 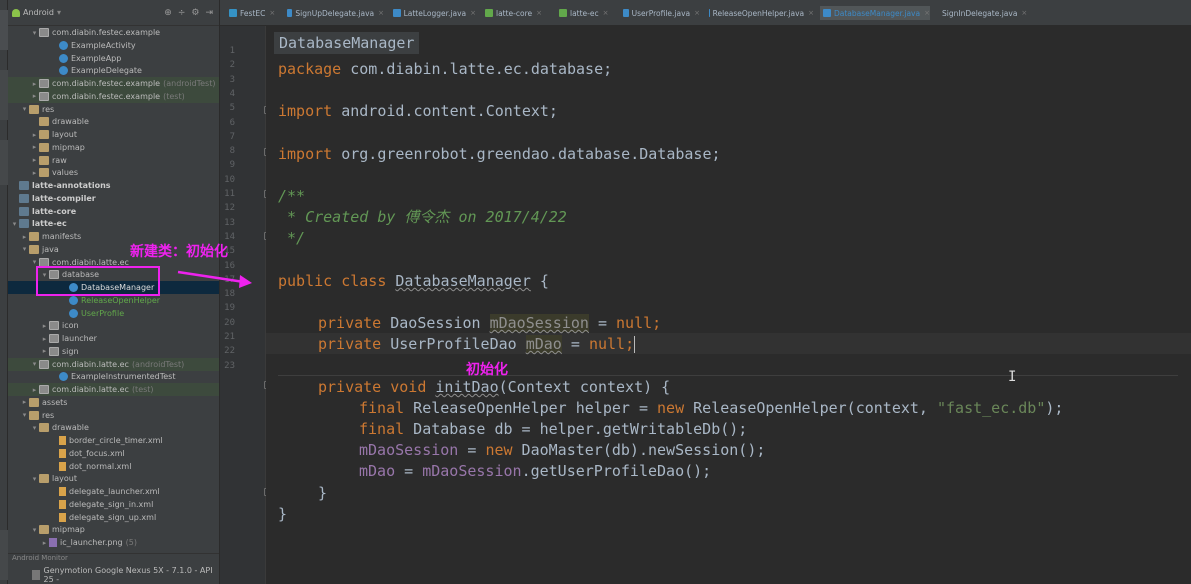 I want to click on tree-node: ▸ mipmap, so click(x=113, y=147).